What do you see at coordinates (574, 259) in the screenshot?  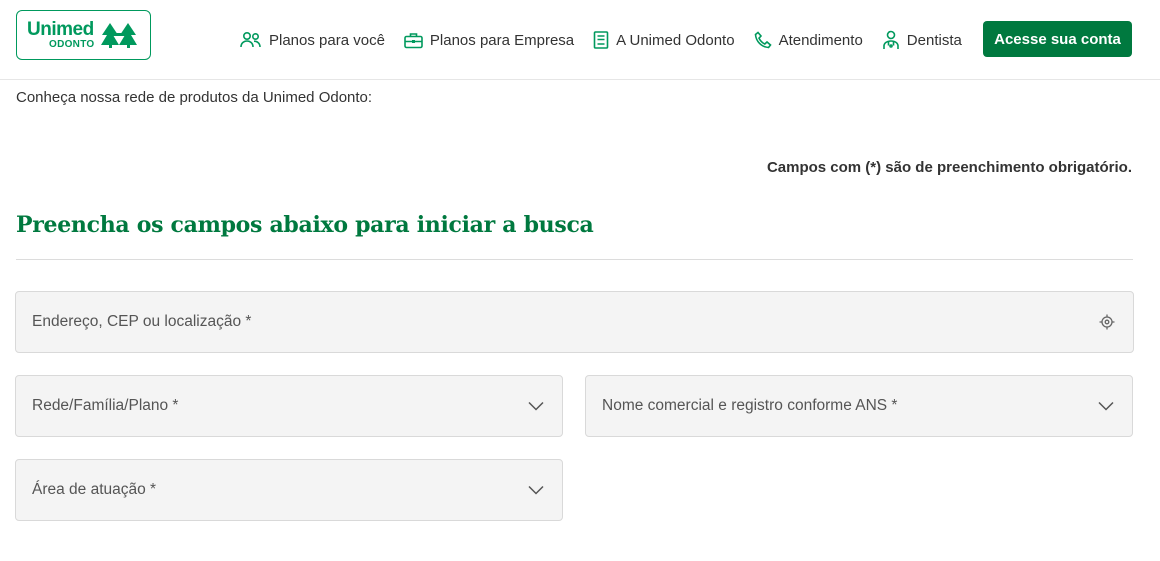 I see `divider` at bounding box center [574, 259].